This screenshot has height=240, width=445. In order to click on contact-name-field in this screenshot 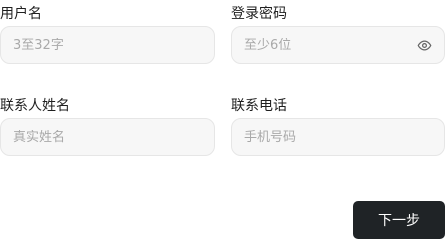, I will do `click(107, 137)`.